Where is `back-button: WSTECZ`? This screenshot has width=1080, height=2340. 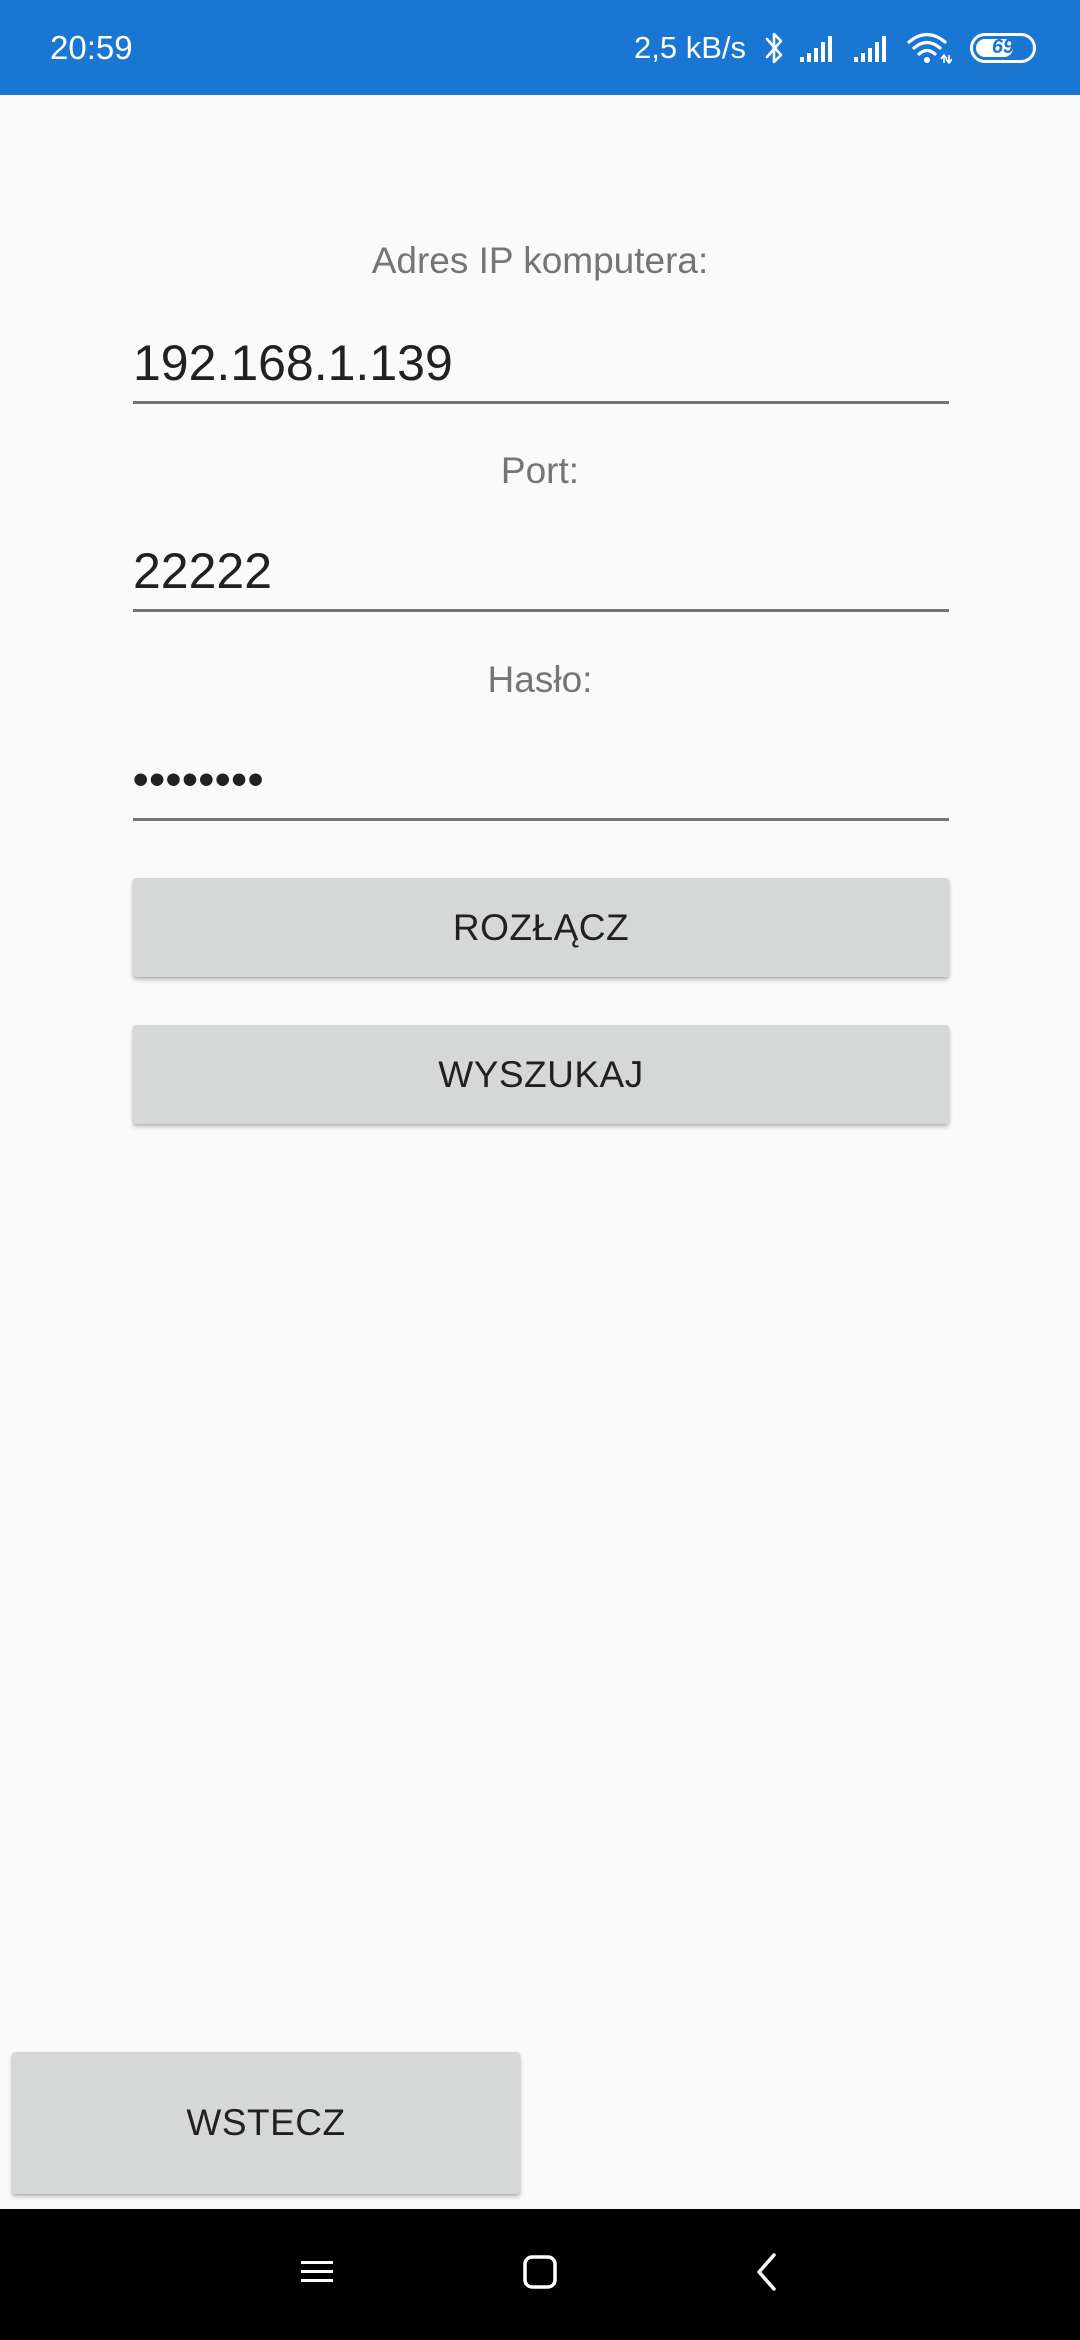
back-button: WSTECZ is located at coordinates (266, 2123).